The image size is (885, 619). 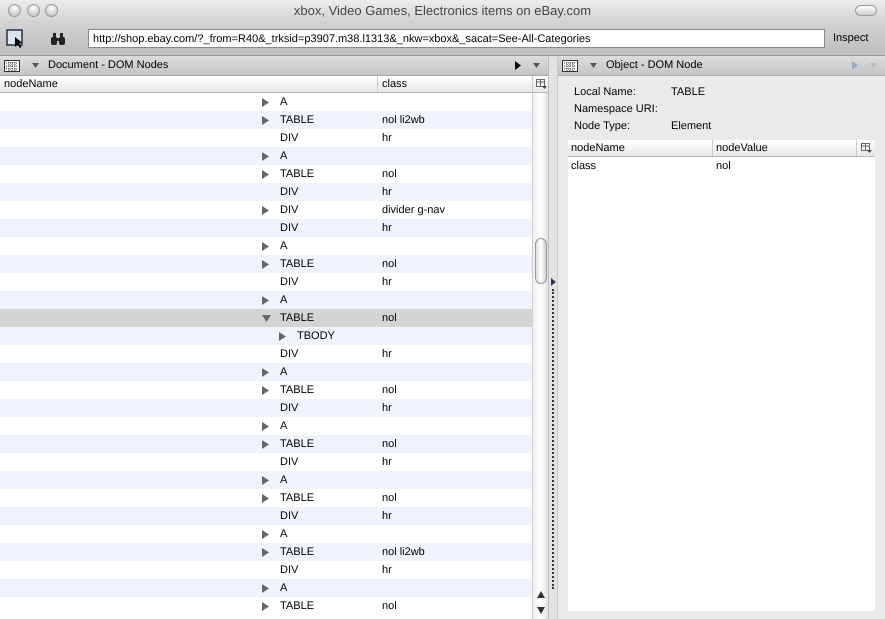 I want to click on property-value: Element, so click(x=691, y=126).